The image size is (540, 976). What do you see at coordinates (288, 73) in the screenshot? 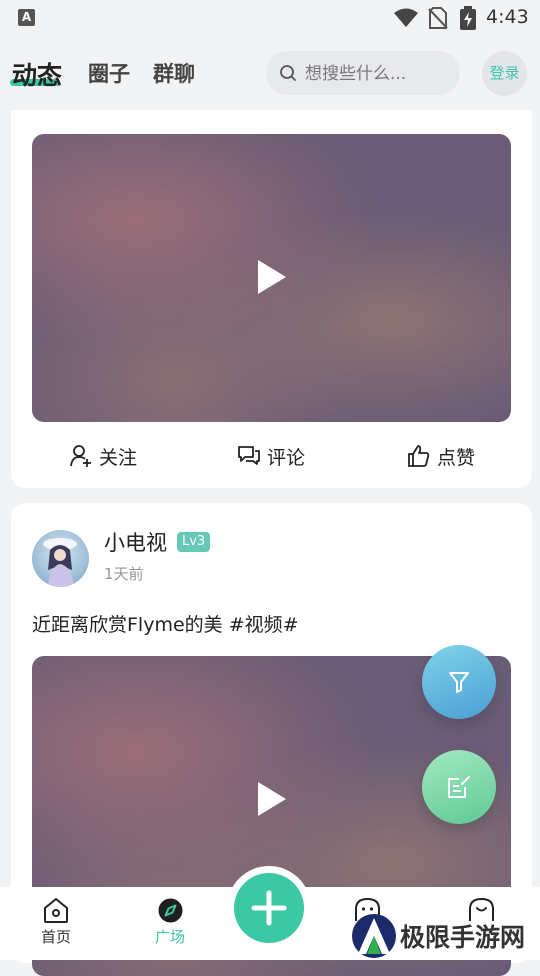
I see `search-icon` at bounding box center [288, 73].